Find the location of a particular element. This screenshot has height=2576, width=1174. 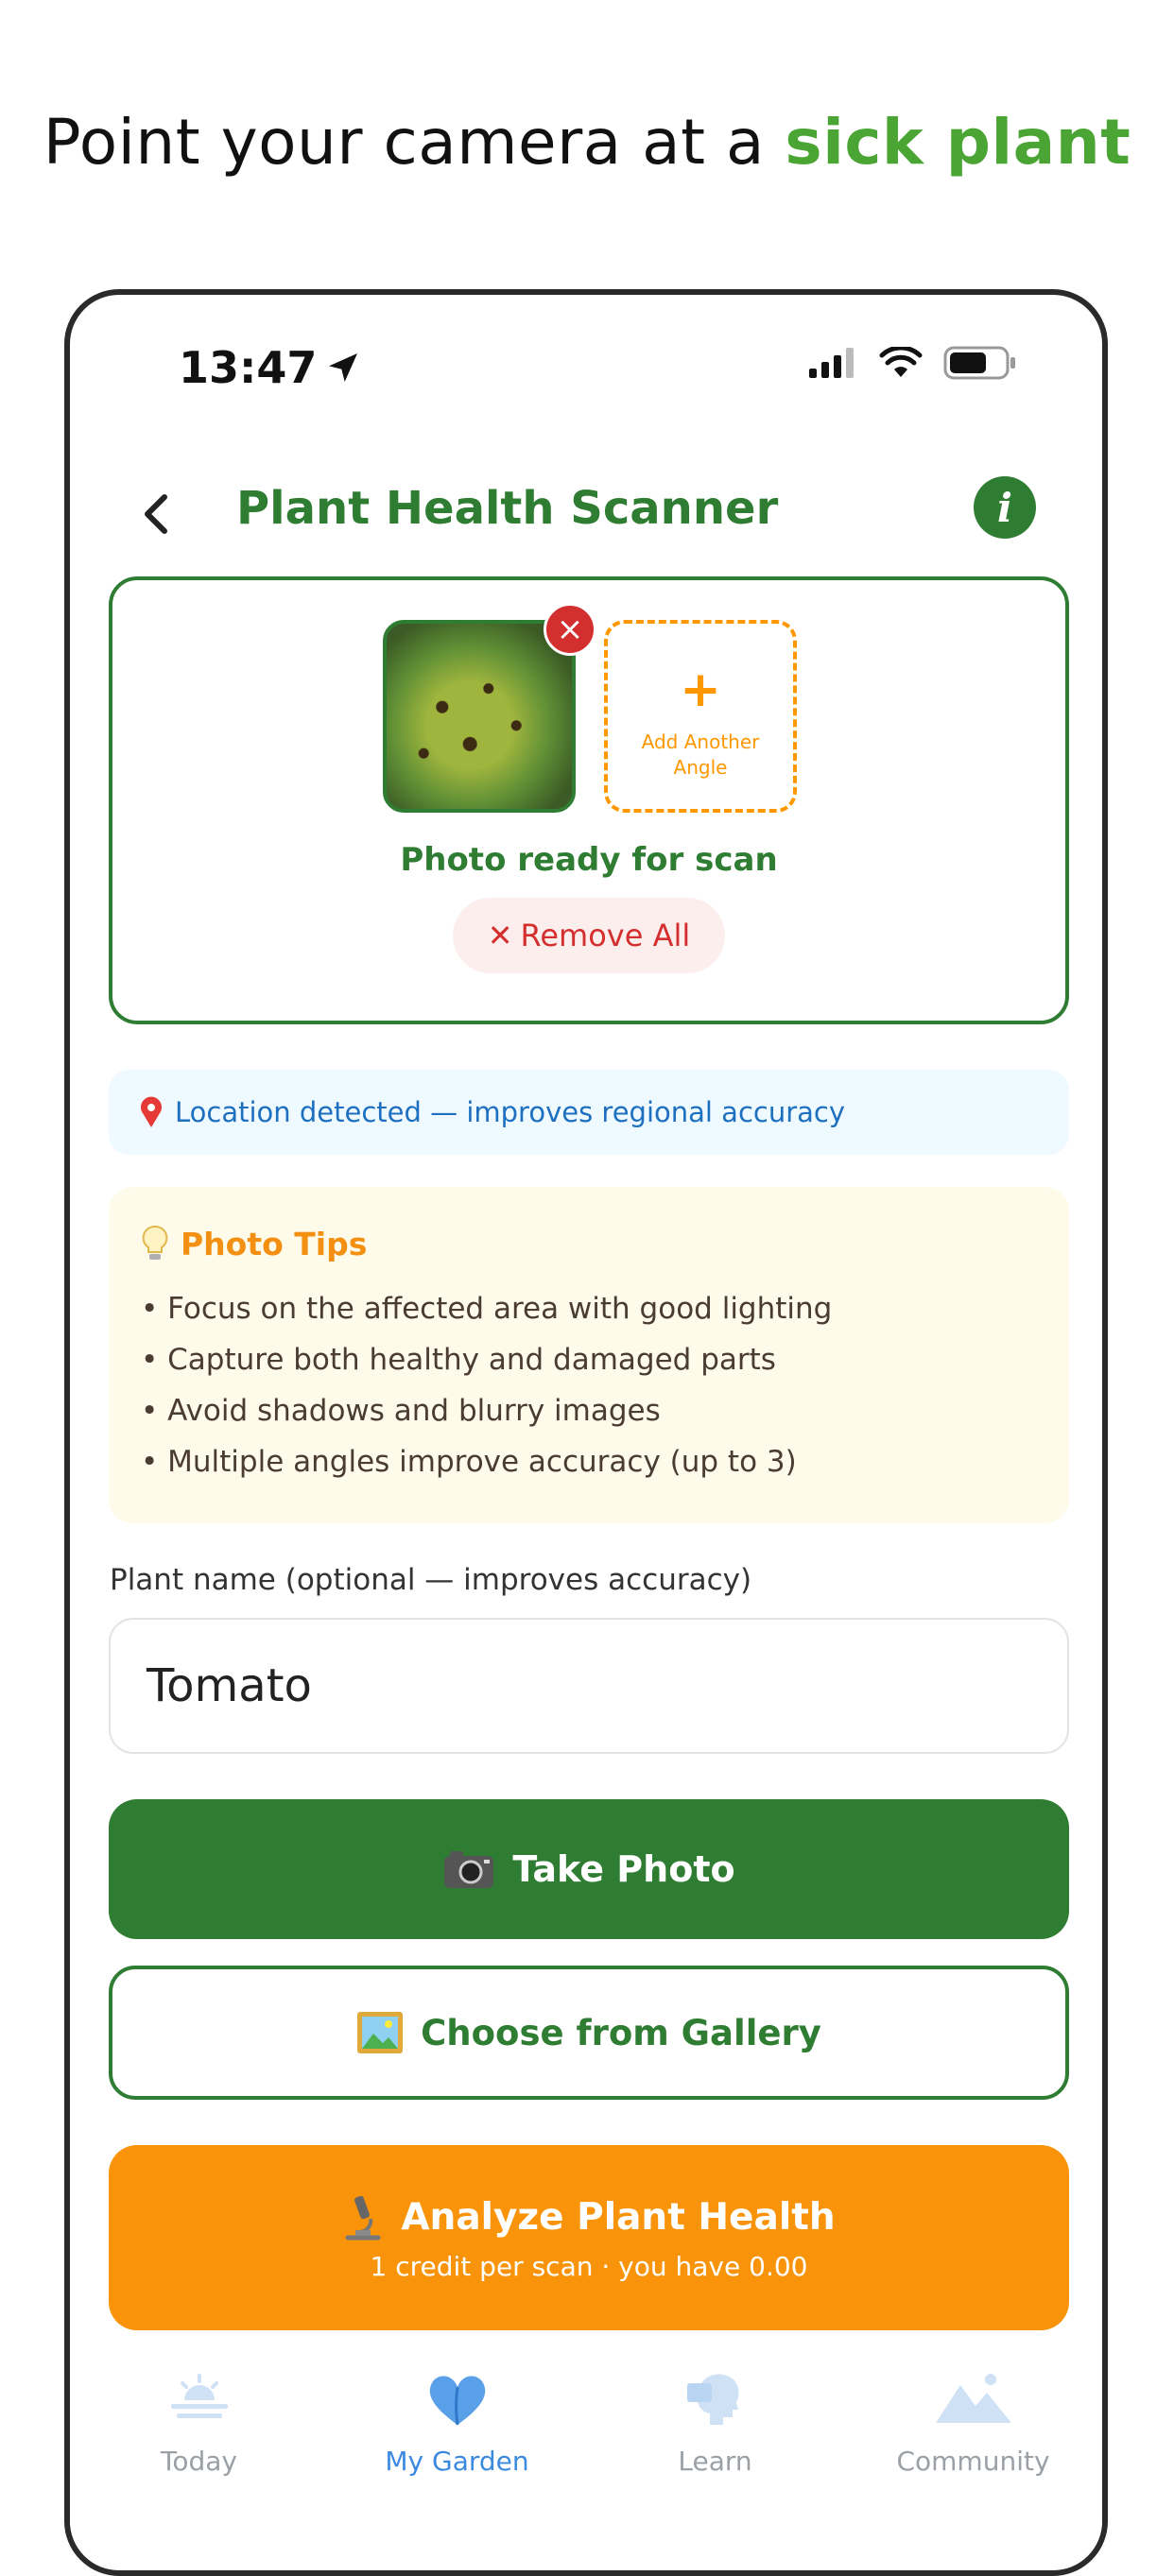

close-icon: ✕ is located at coordinates (500, 935).